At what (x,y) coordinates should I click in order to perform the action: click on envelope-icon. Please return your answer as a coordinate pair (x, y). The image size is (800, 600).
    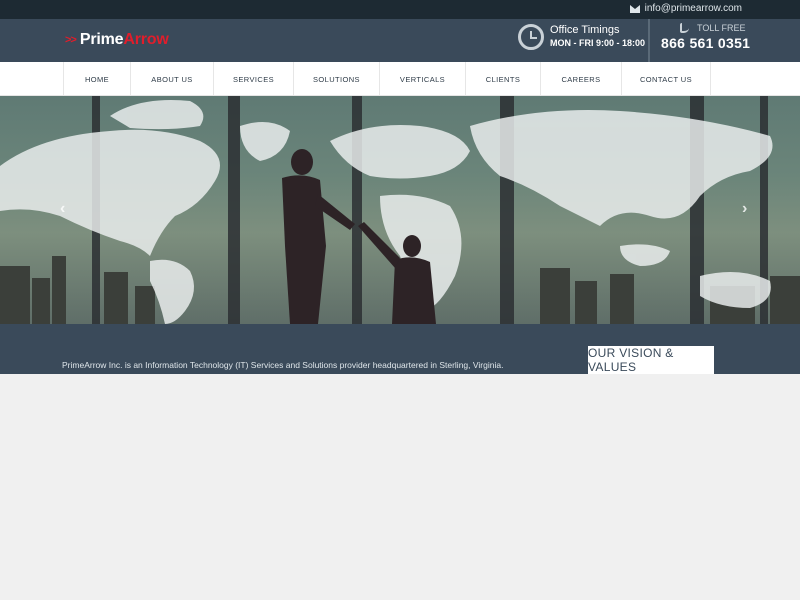
    Looking at the image, I should click on (634, 8).